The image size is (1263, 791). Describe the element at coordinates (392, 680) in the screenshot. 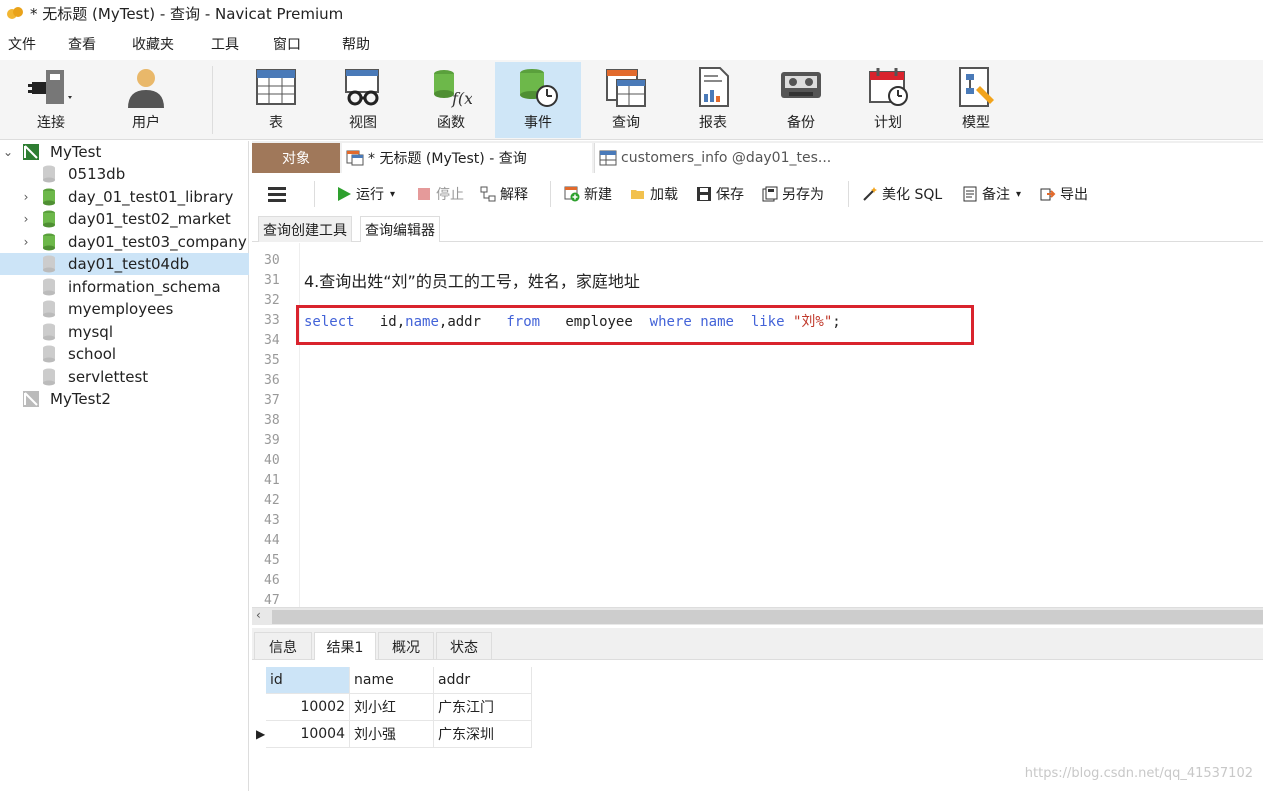

I see `column-header-name: name` at that location.